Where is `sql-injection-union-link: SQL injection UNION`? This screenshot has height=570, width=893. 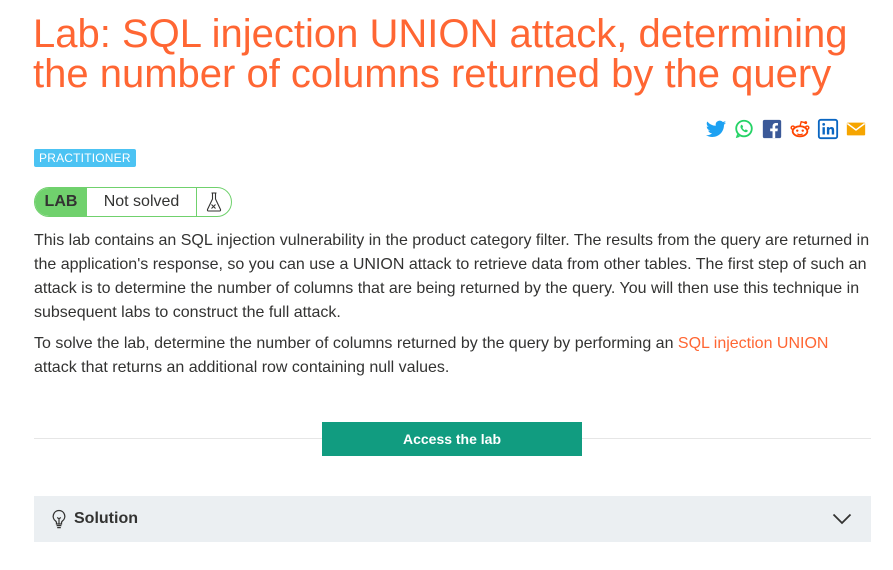
sql-injection-union-link: SQL injection UNION is located at coordinates (753, 343).